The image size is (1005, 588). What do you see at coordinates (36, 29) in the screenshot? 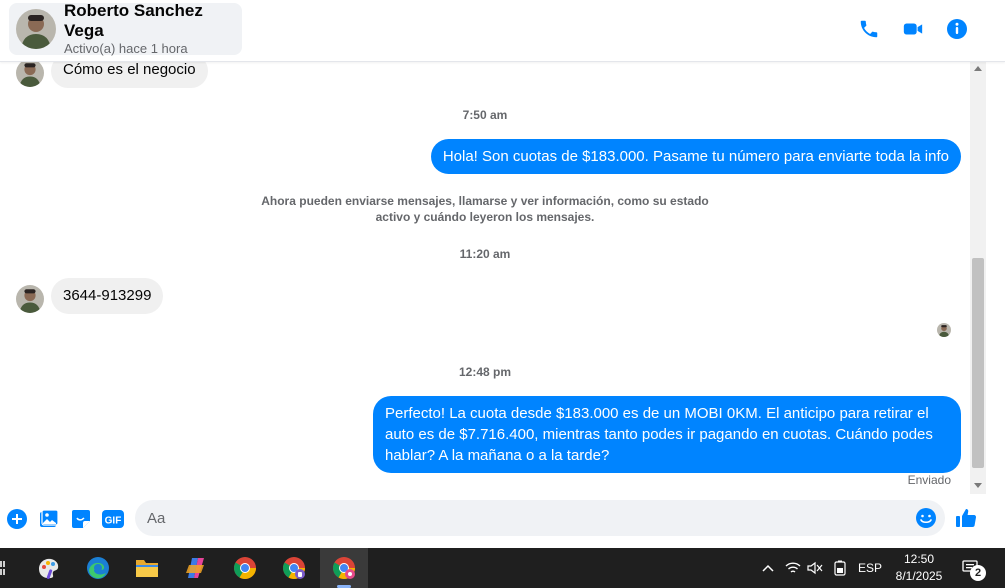
I see `contact-avatar` at bounding box center [36, 29].